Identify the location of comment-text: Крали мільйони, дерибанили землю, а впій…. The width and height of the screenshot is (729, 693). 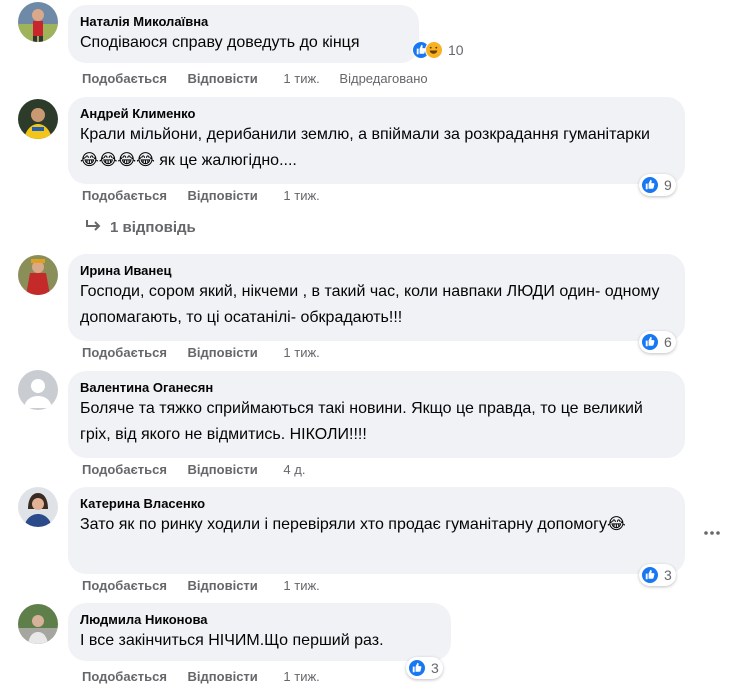
(365, 147).